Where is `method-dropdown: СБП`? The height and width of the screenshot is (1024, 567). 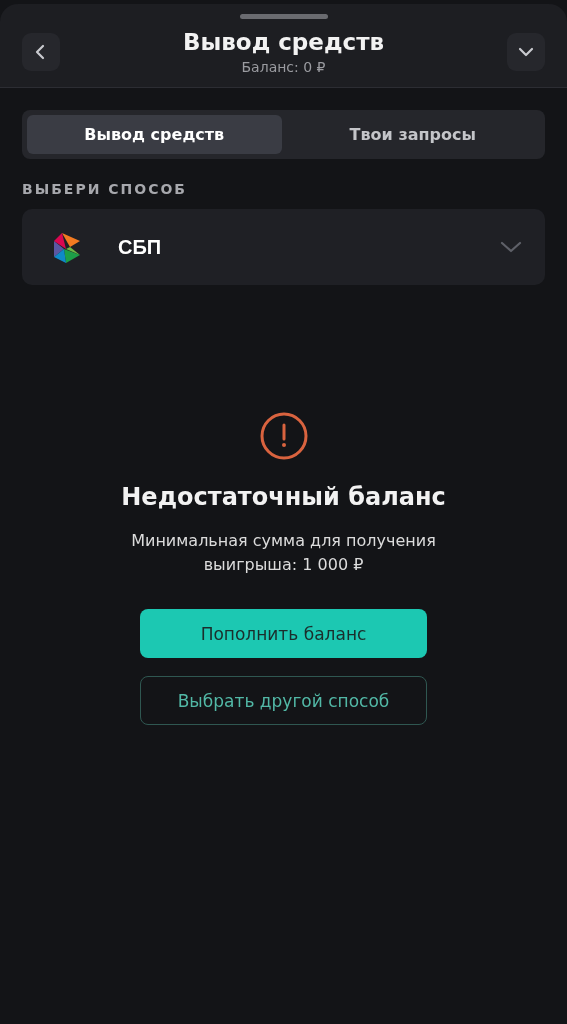
method-dropdown: СБП is located at coordinates (283, 247).